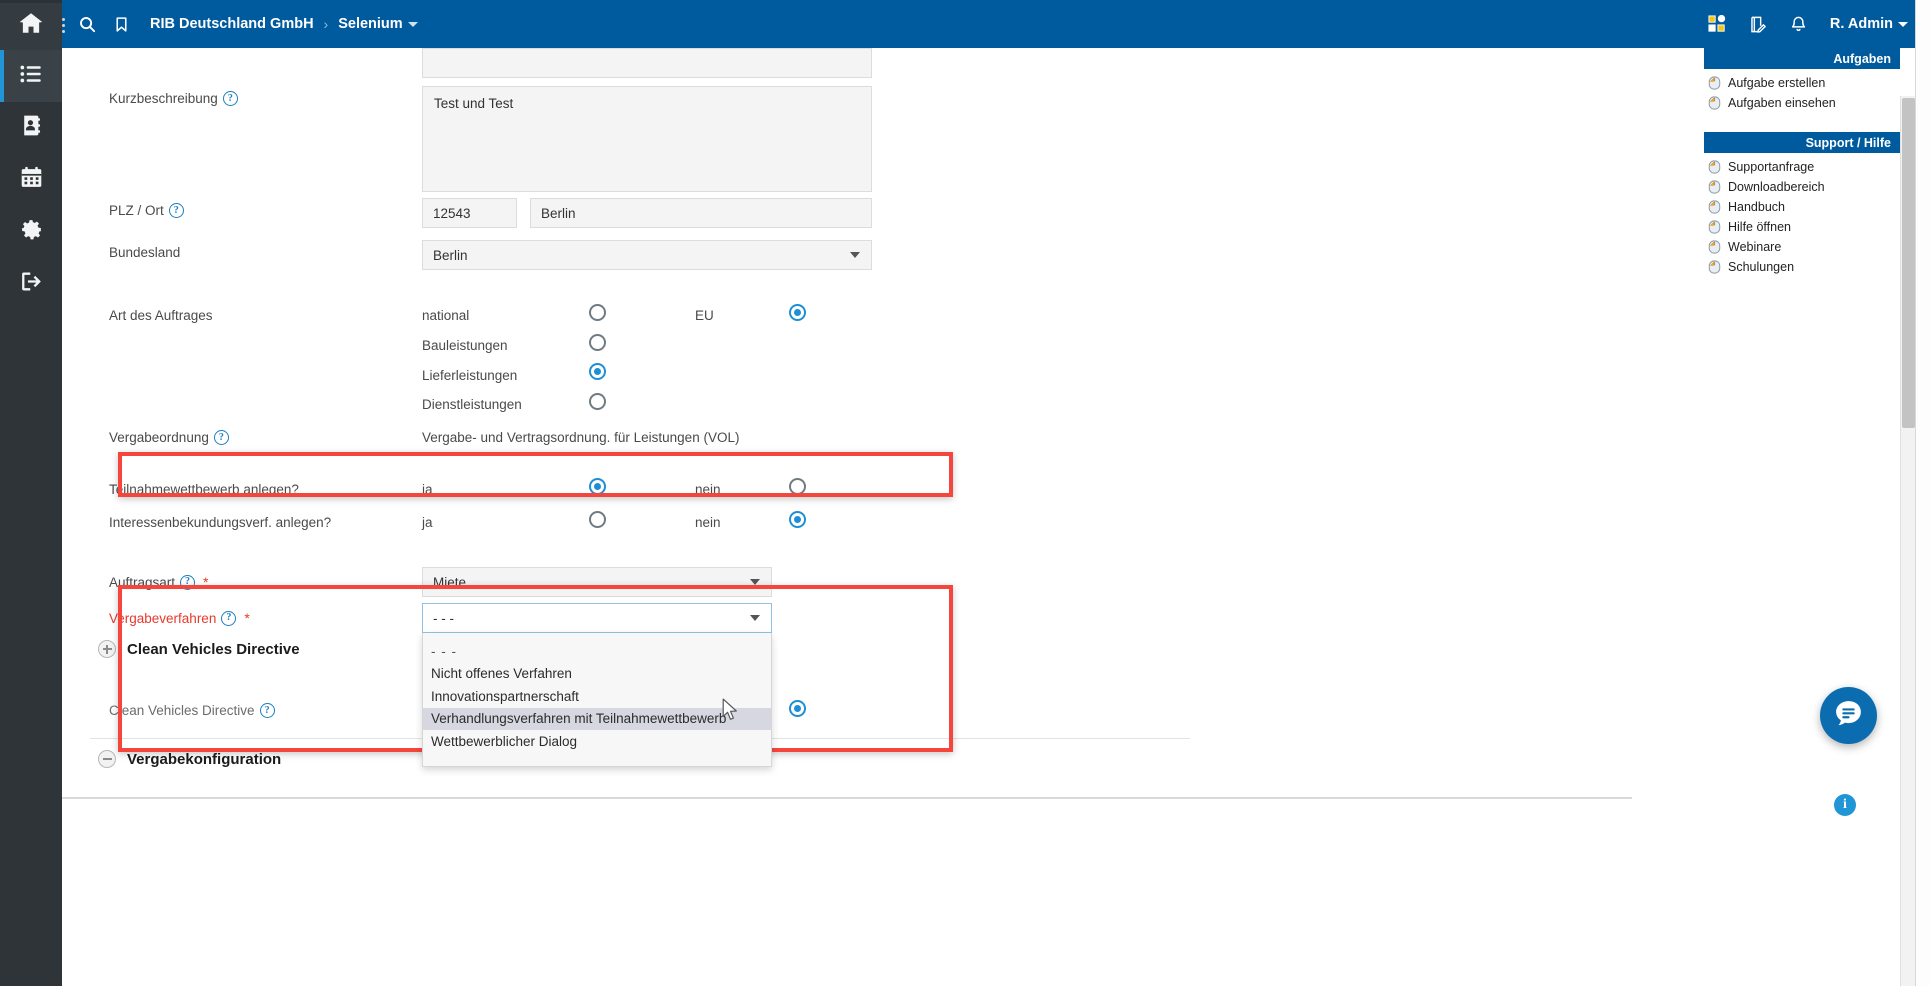 Image resolution: width=1930 pixels, height=986 pixels. I want to click on bookmark-icon, so click(121, 24).